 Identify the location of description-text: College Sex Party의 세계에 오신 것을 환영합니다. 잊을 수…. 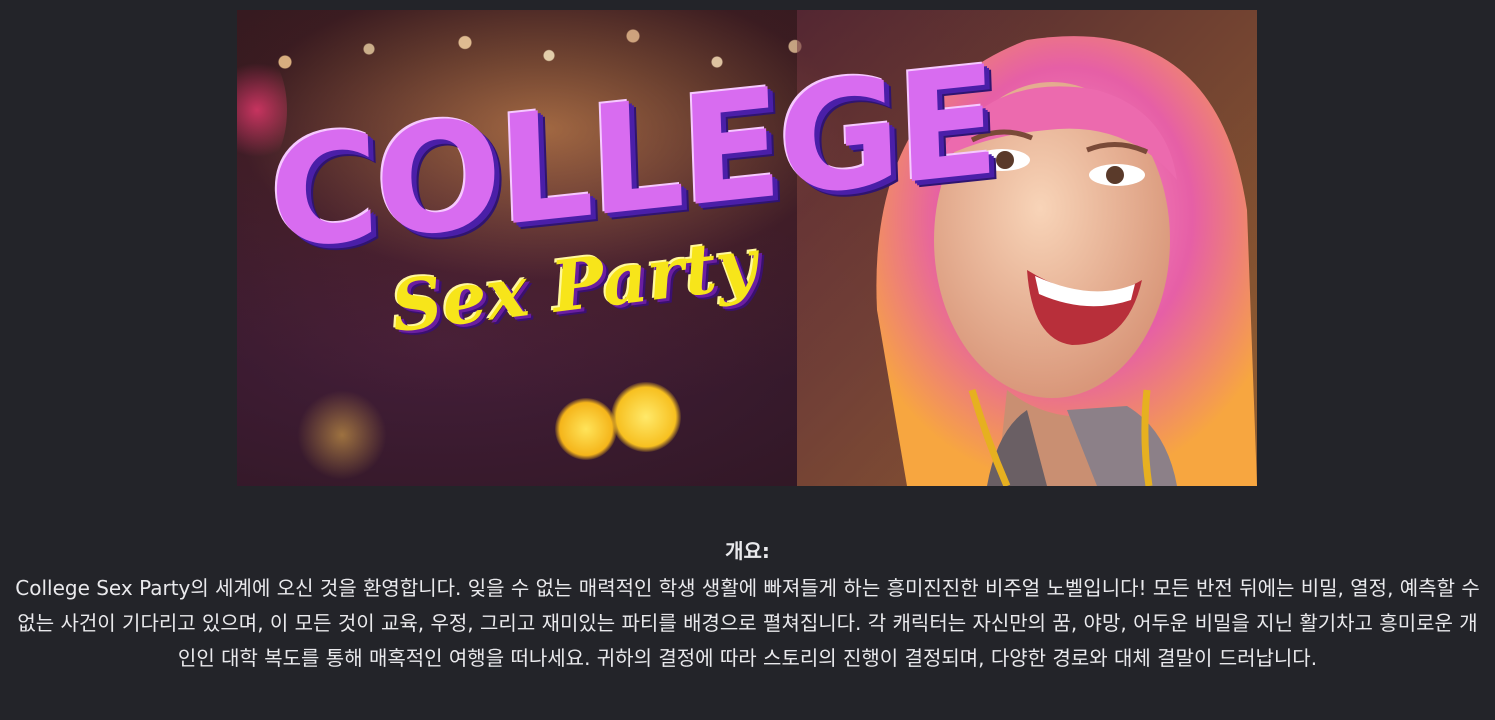
(747, 623).